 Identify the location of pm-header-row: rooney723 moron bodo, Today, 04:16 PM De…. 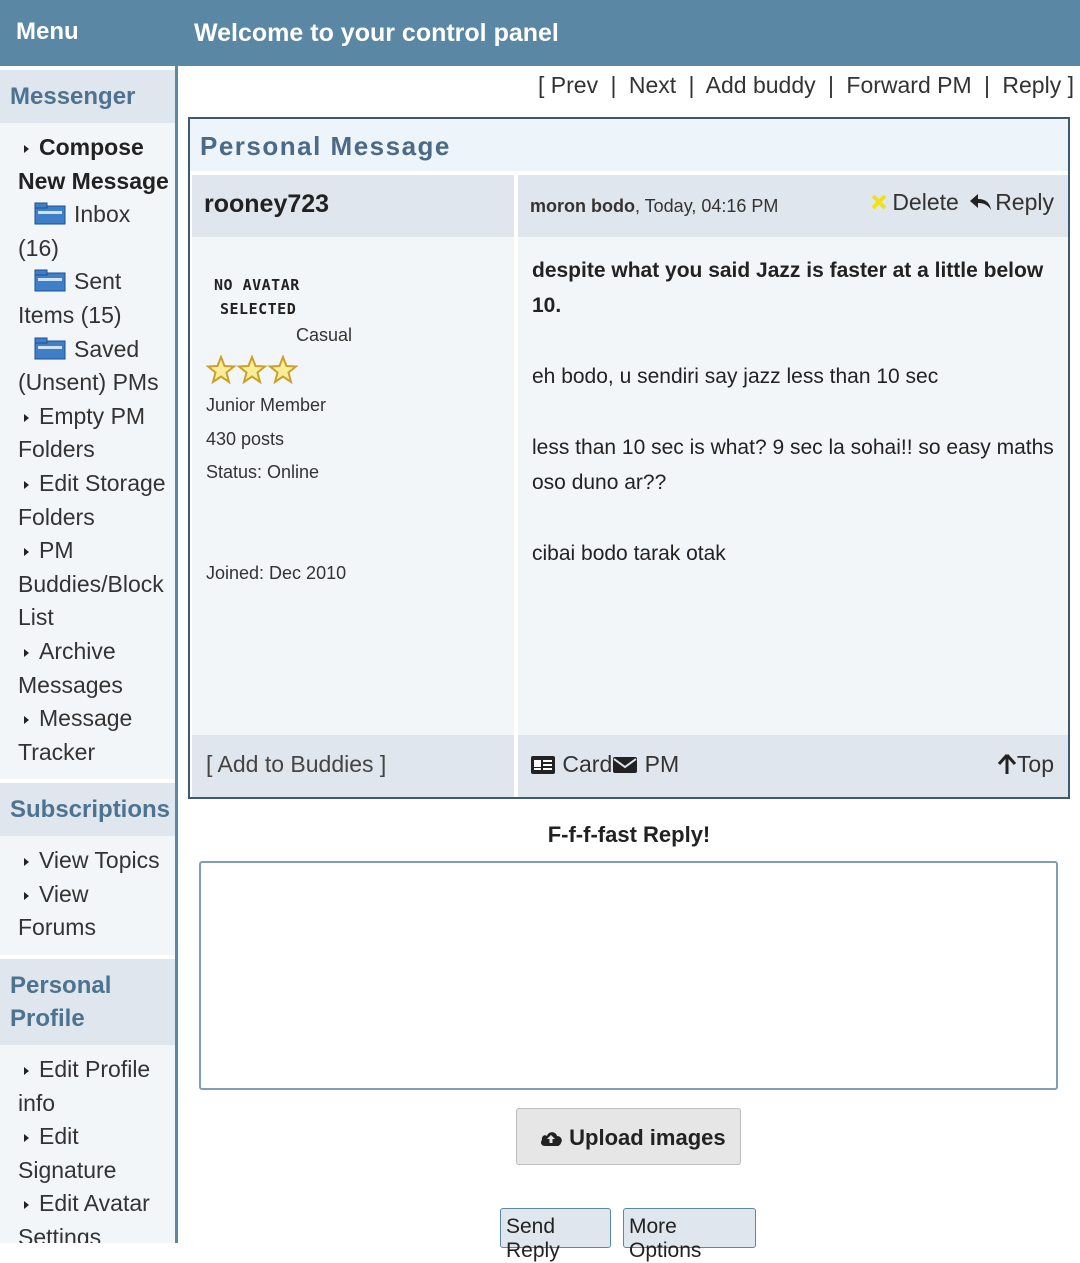
(629, 206).